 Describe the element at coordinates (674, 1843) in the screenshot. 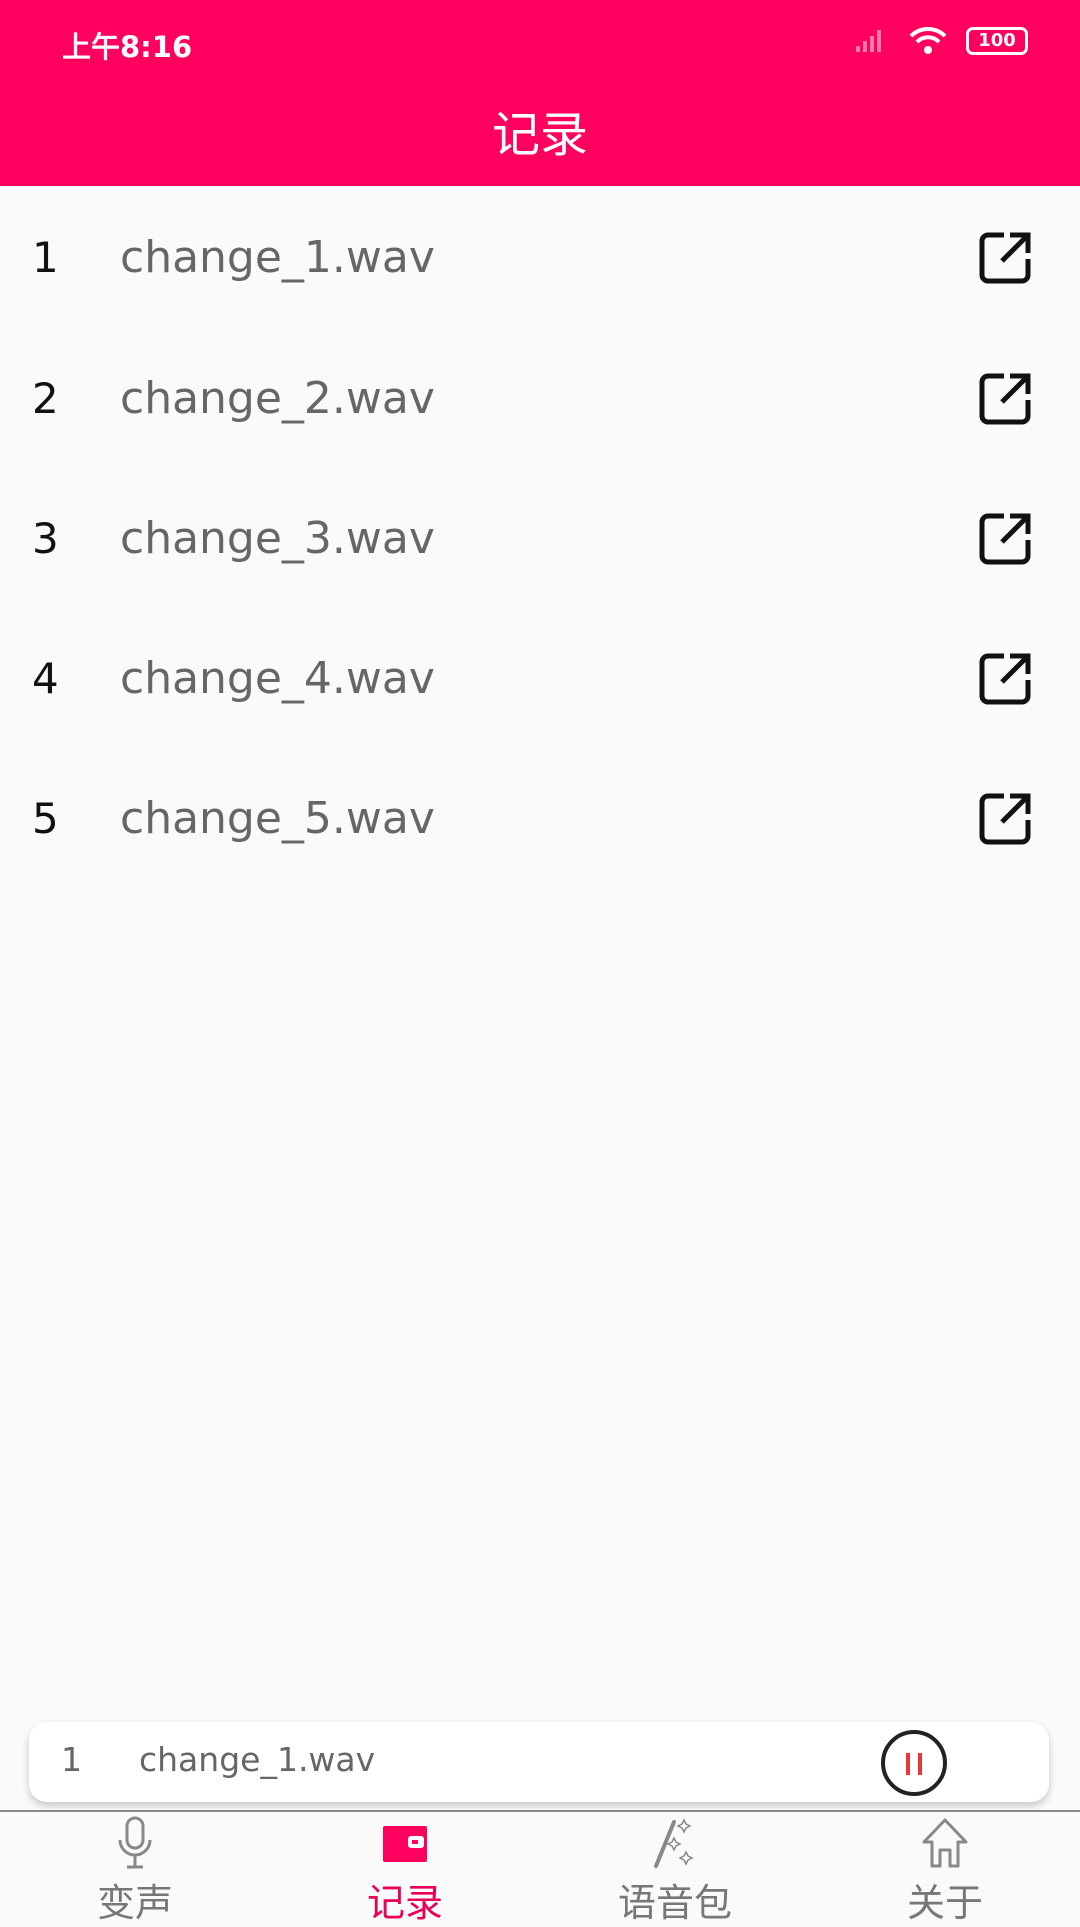

I see `magic-wand-icon` at that location.